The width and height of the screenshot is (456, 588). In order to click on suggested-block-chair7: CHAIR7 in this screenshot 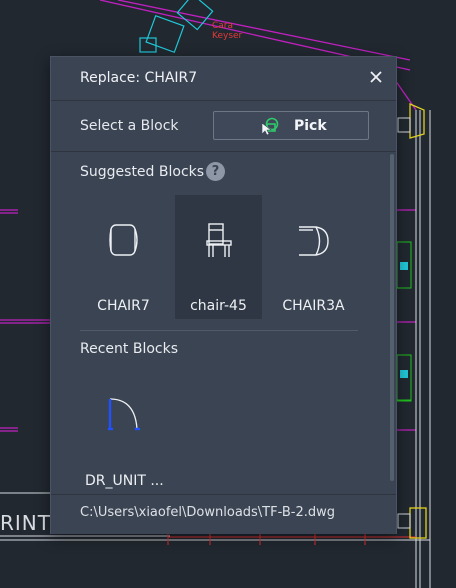, I will do `click(123, 257)`.